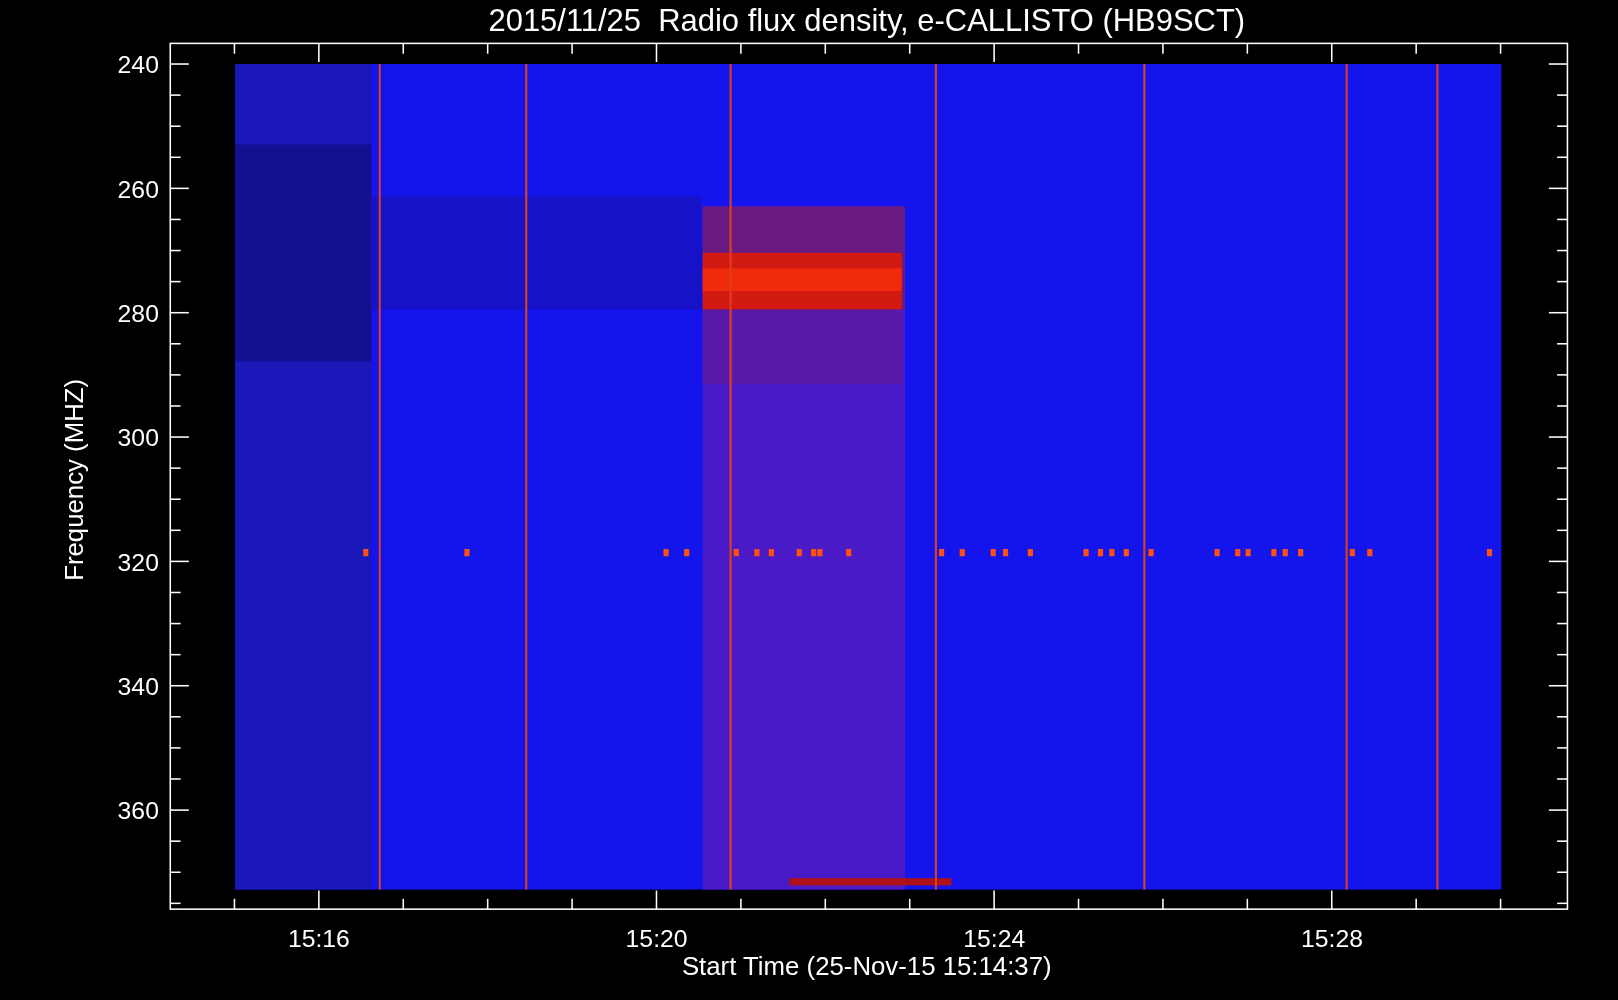  Describe the element at coordinates (138, 438) in the screenshot. I see `tick-label: 300` at that location.